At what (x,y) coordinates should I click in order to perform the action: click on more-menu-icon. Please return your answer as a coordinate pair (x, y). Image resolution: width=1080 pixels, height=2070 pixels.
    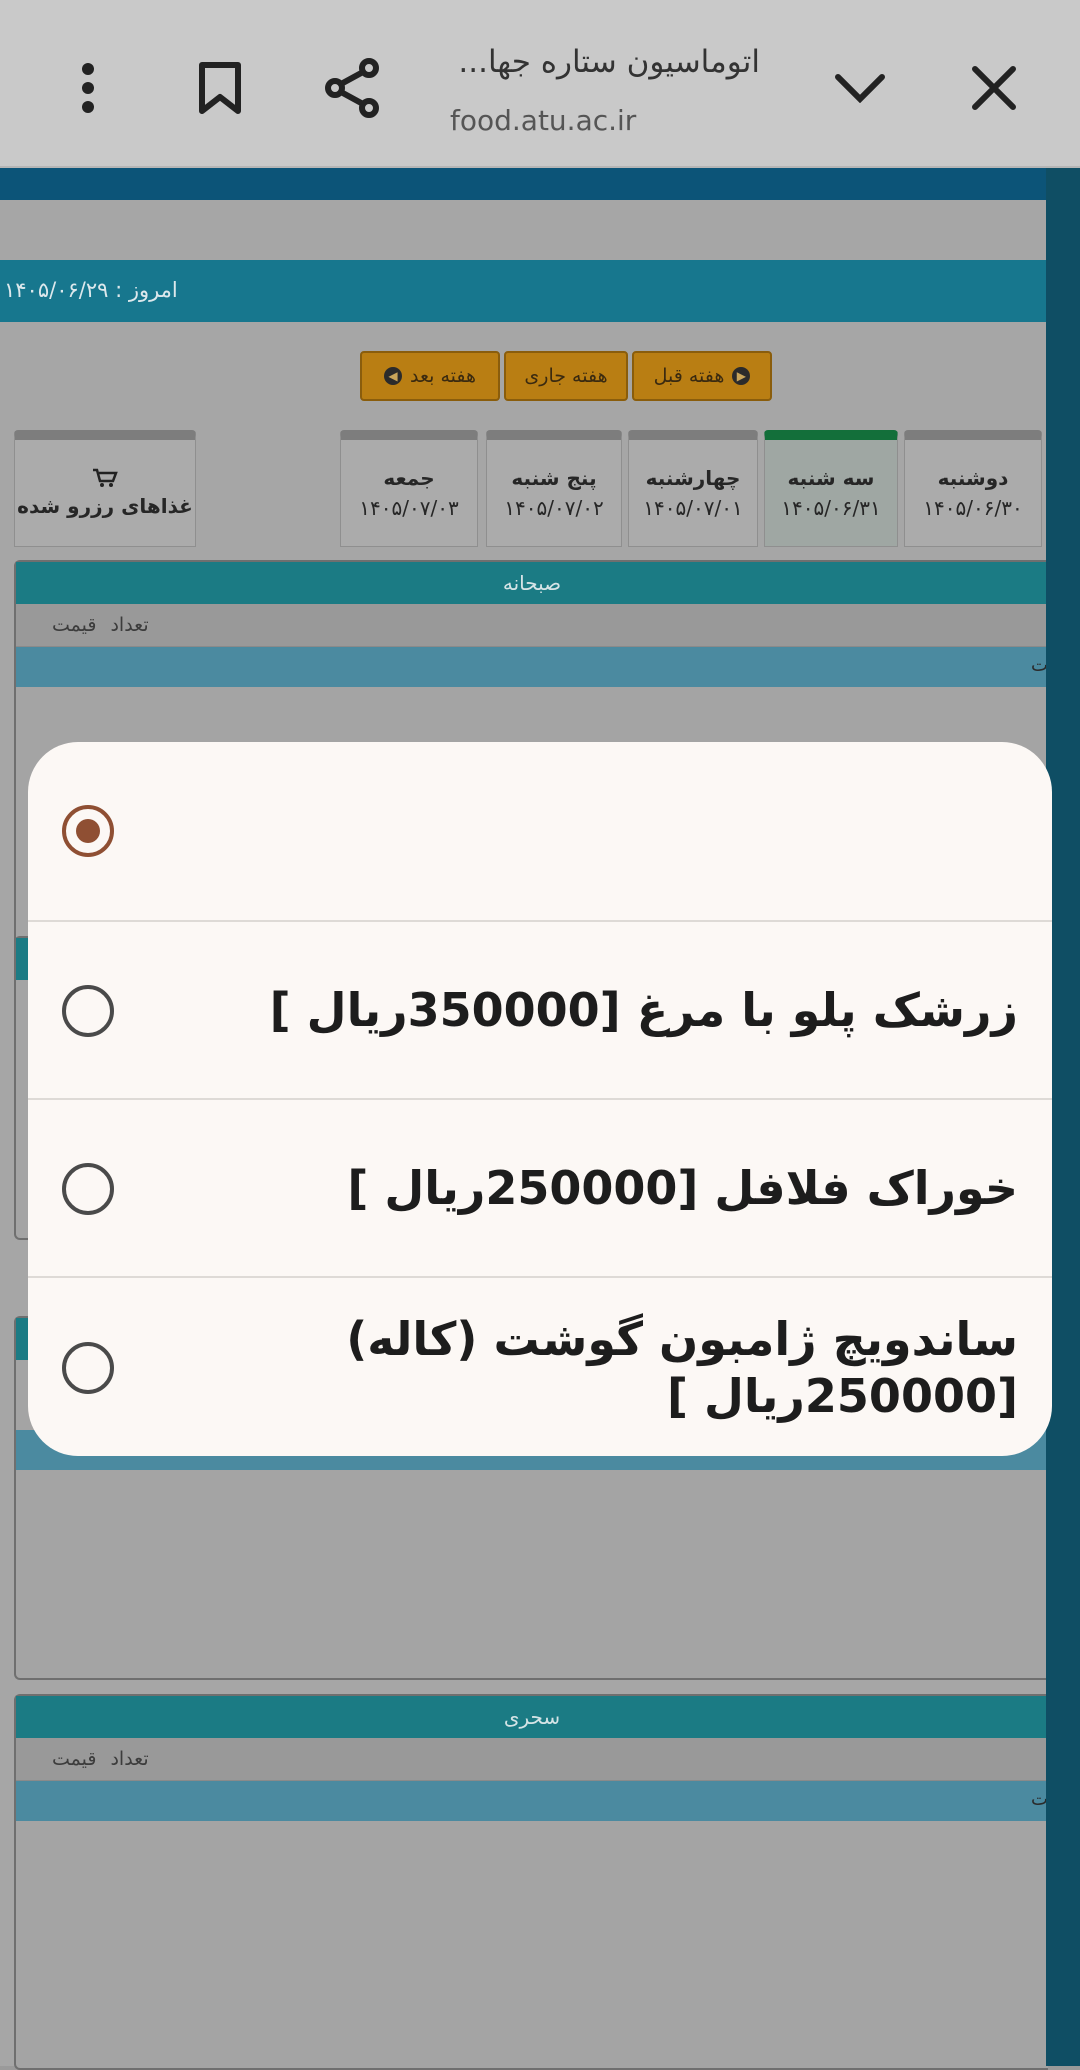
    Looking at the image, I should click on (88, 88).